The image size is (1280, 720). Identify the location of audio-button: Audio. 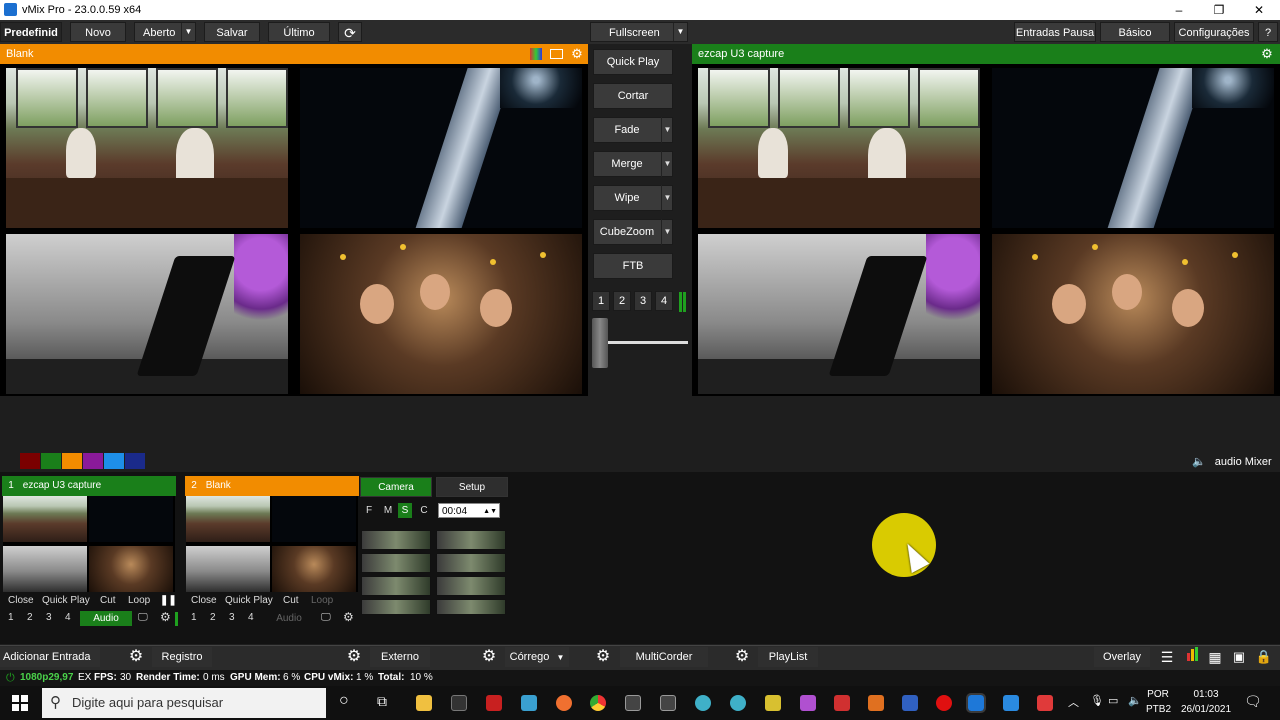
(106, 618).